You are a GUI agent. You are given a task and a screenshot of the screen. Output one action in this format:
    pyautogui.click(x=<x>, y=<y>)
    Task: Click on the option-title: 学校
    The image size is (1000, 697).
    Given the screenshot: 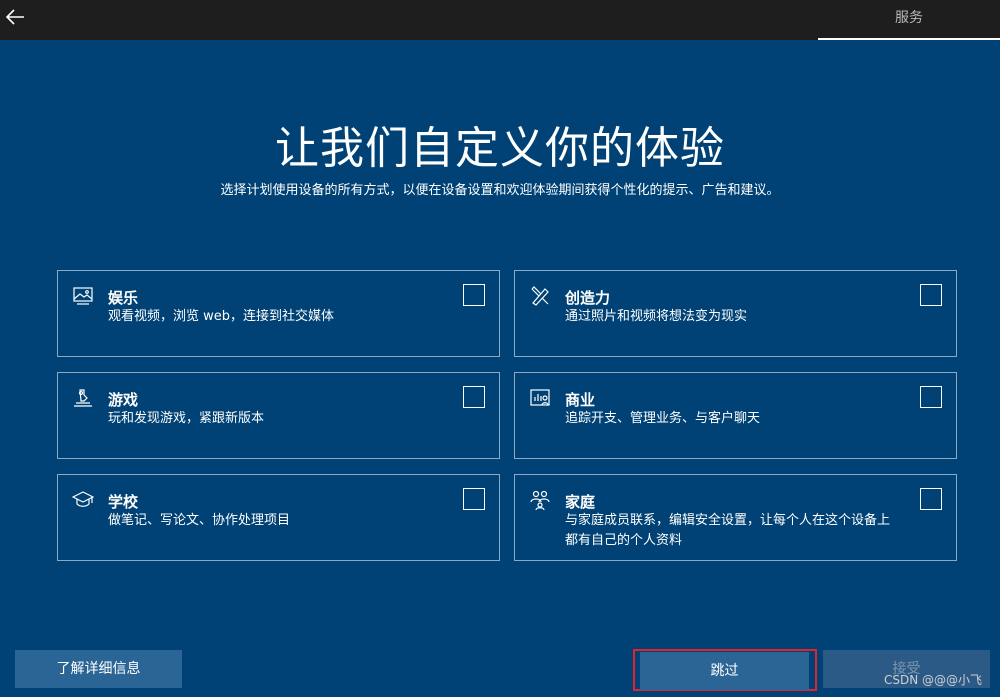 What is the action you would take?
    pyautogui.click(x=123, y=502)
    